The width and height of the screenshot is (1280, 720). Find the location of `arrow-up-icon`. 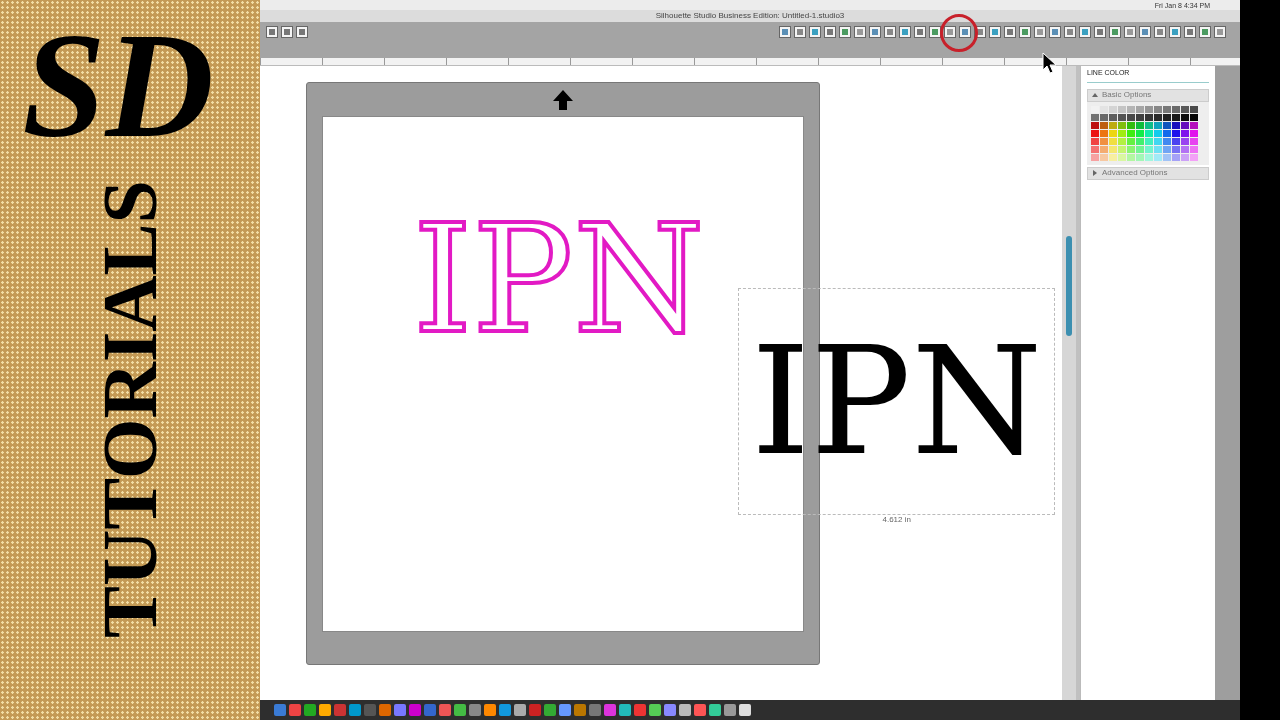

arrow-up-icon is located at coordinates (563, 100).